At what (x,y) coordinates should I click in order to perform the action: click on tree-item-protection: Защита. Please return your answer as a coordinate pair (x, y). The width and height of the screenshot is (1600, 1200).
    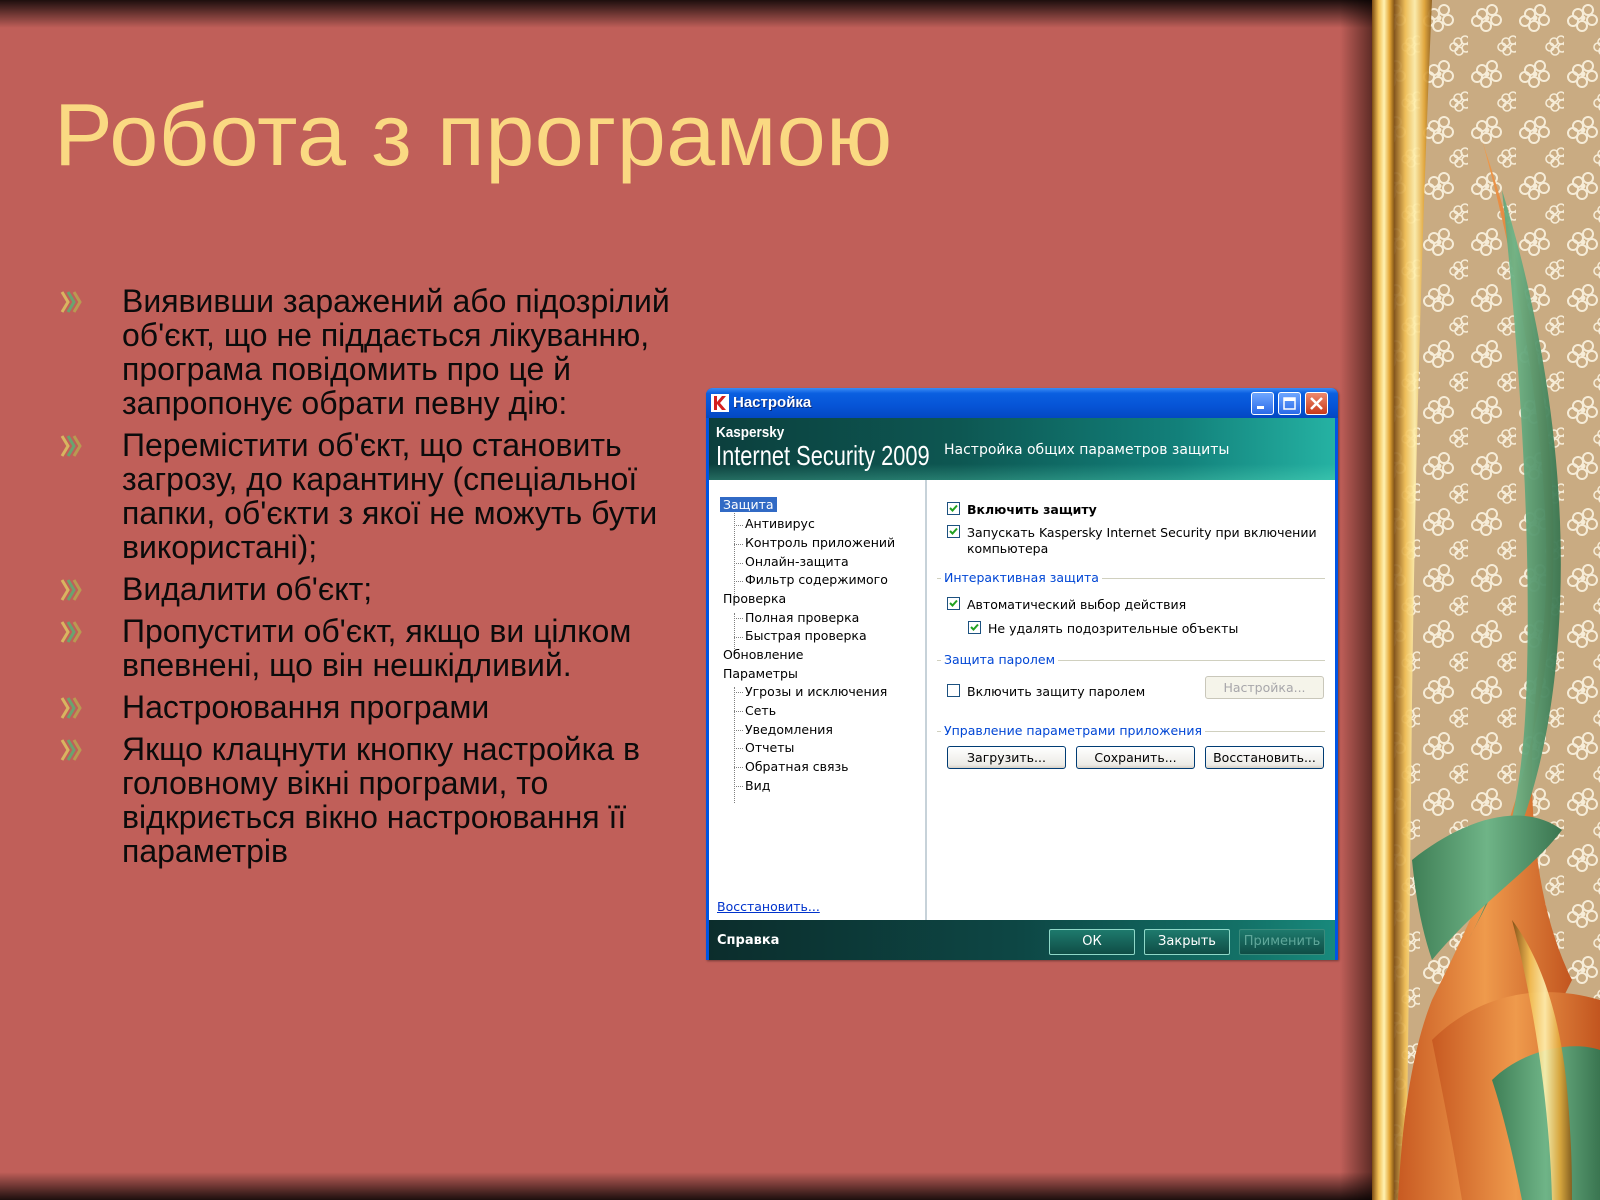
    Looking at the image, I should click on (748, 504).